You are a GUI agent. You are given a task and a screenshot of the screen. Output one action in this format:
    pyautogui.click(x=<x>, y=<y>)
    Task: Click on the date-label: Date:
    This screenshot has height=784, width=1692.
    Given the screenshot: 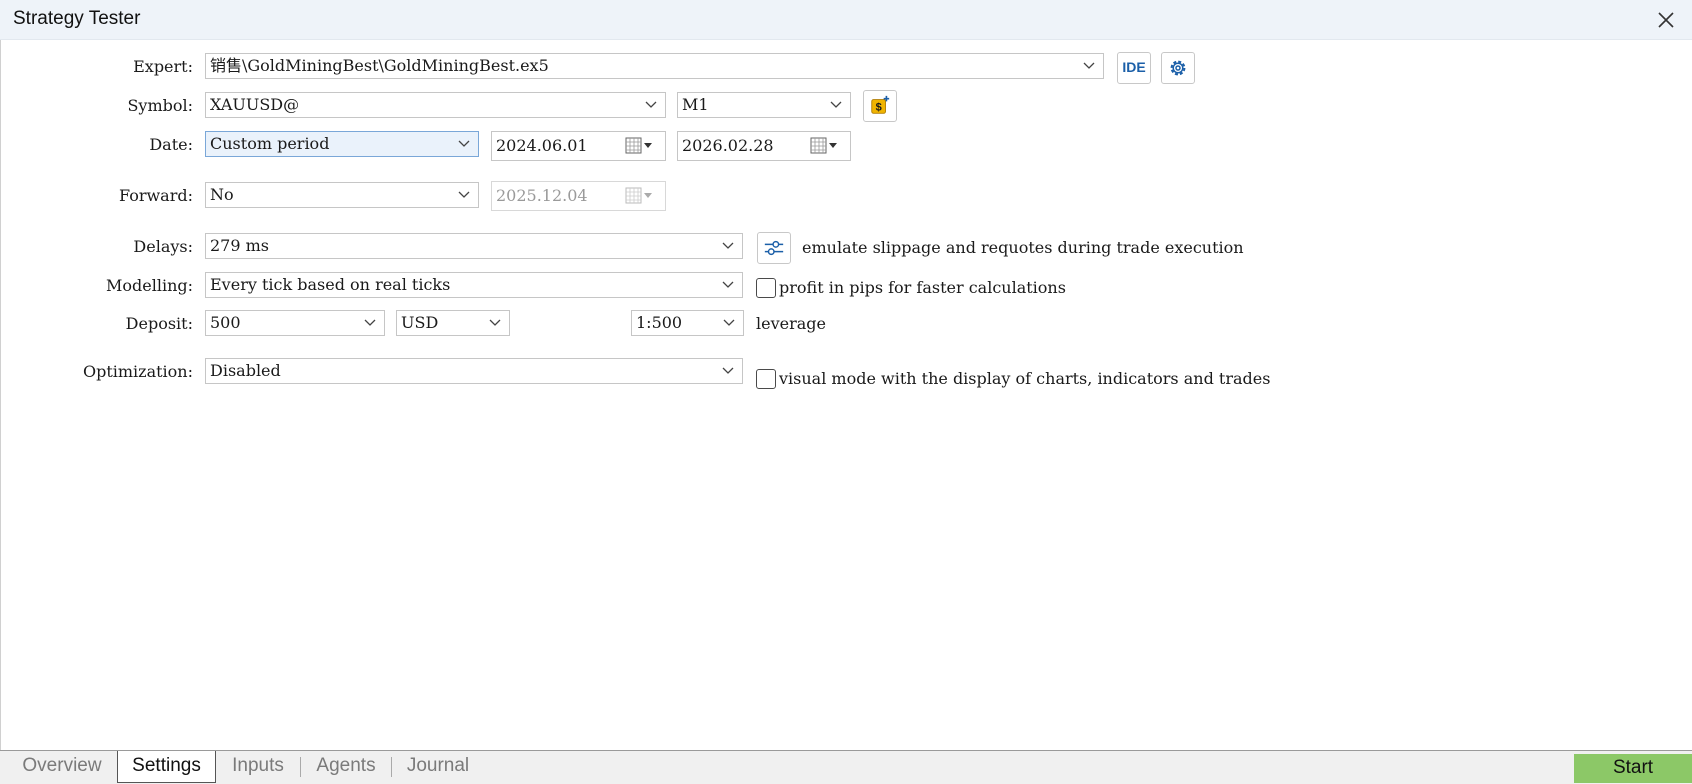 What is the action you would take?
    pyautogui.click(x=171, y=144)
    